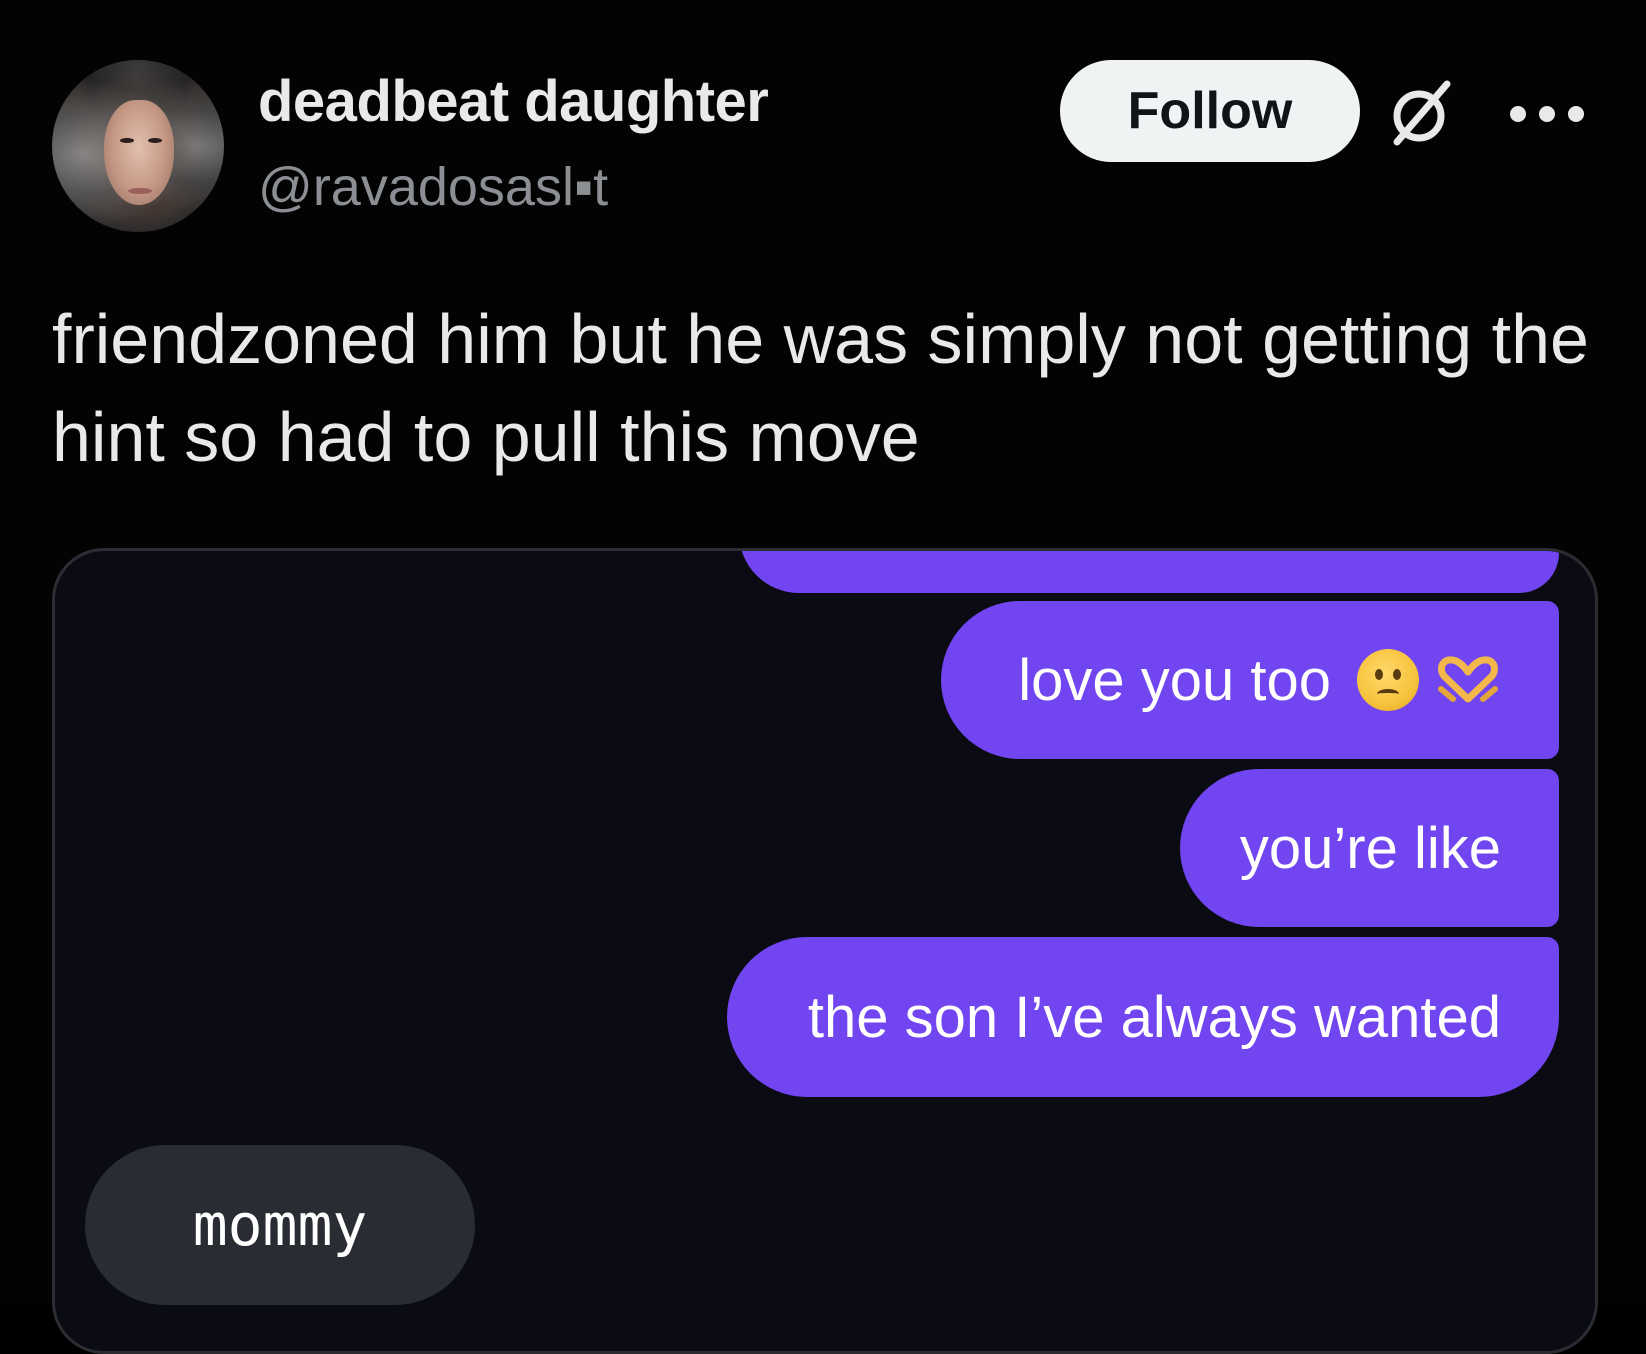 Image resolution: width=1646 pixels, height=1354 pixels. I want to click on message-text: you’re like, so click(1370, 848).